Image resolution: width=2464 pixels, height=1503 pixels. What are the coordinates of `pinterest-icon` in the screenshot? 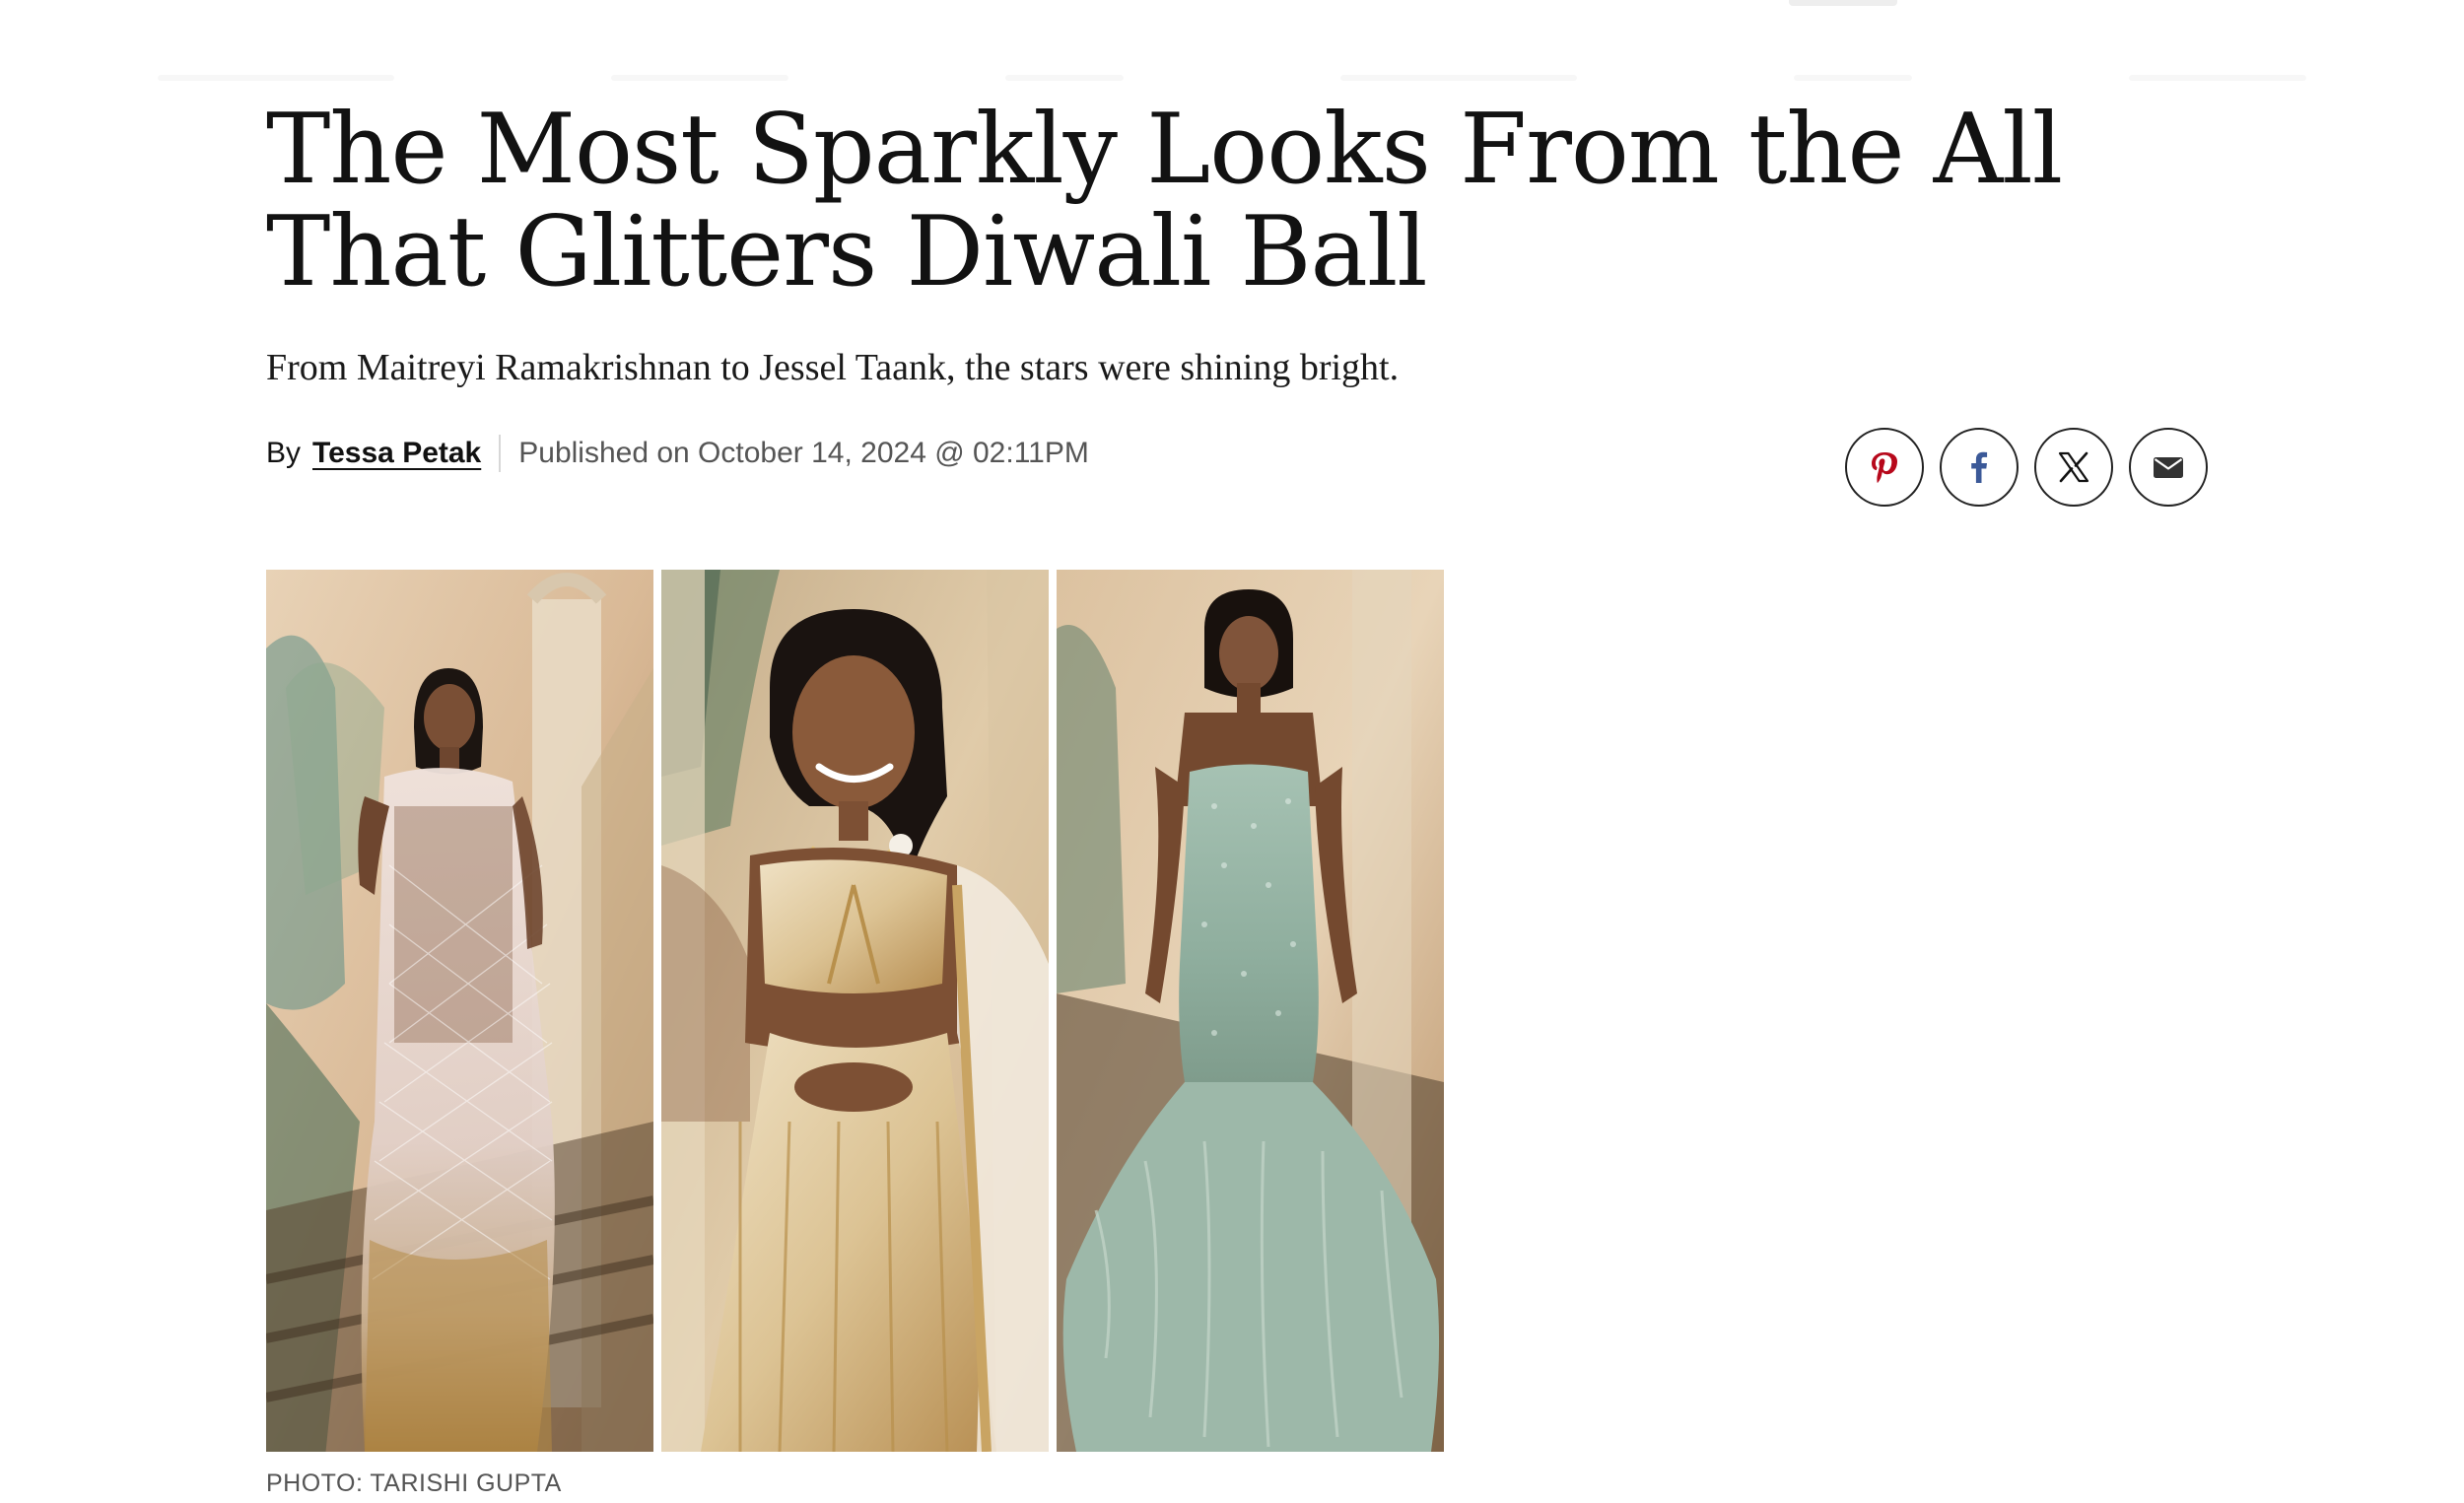 It's located at (1884, 467).